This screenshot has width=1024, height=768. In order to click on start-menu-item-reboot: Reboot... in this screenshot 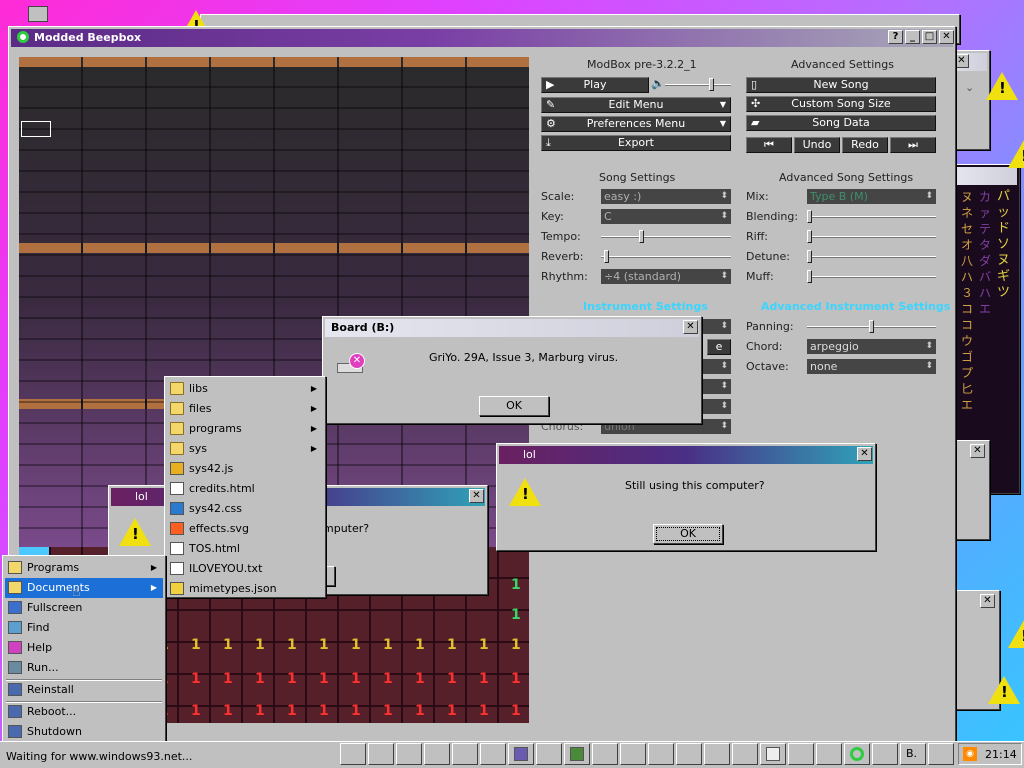, I will do `click(84, 712)`.